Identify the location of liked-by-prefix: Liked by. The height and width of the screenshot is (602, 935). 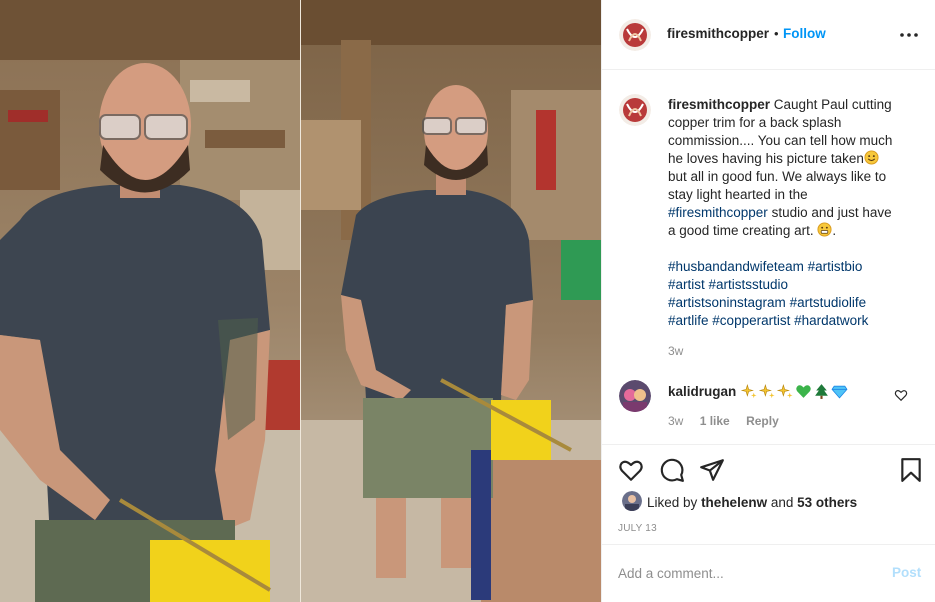
(672, 502).